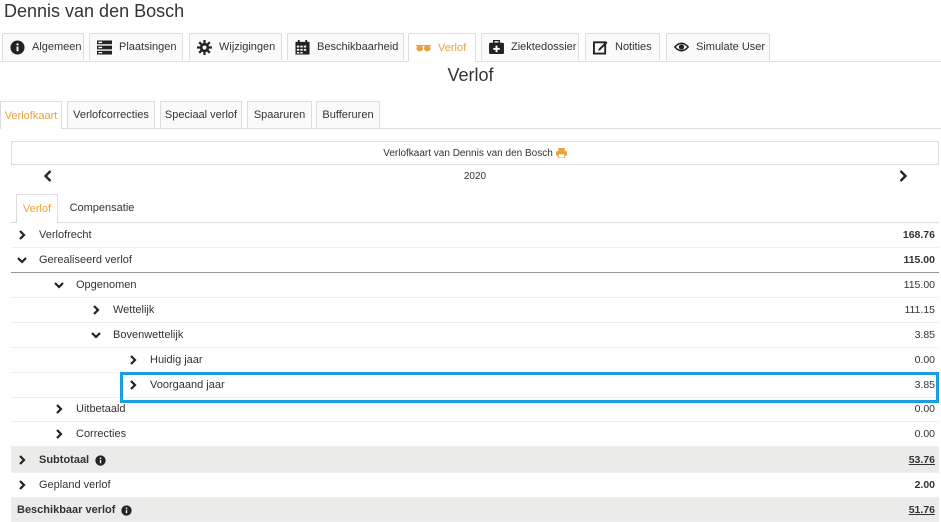 Image resolution: width=941 pixels, height=522 pixels. What do you see at coordinates (475, 208) in the screenshot?
I see `inner-tabs: Verlof Compensatie` at bounding box center [475, 208].